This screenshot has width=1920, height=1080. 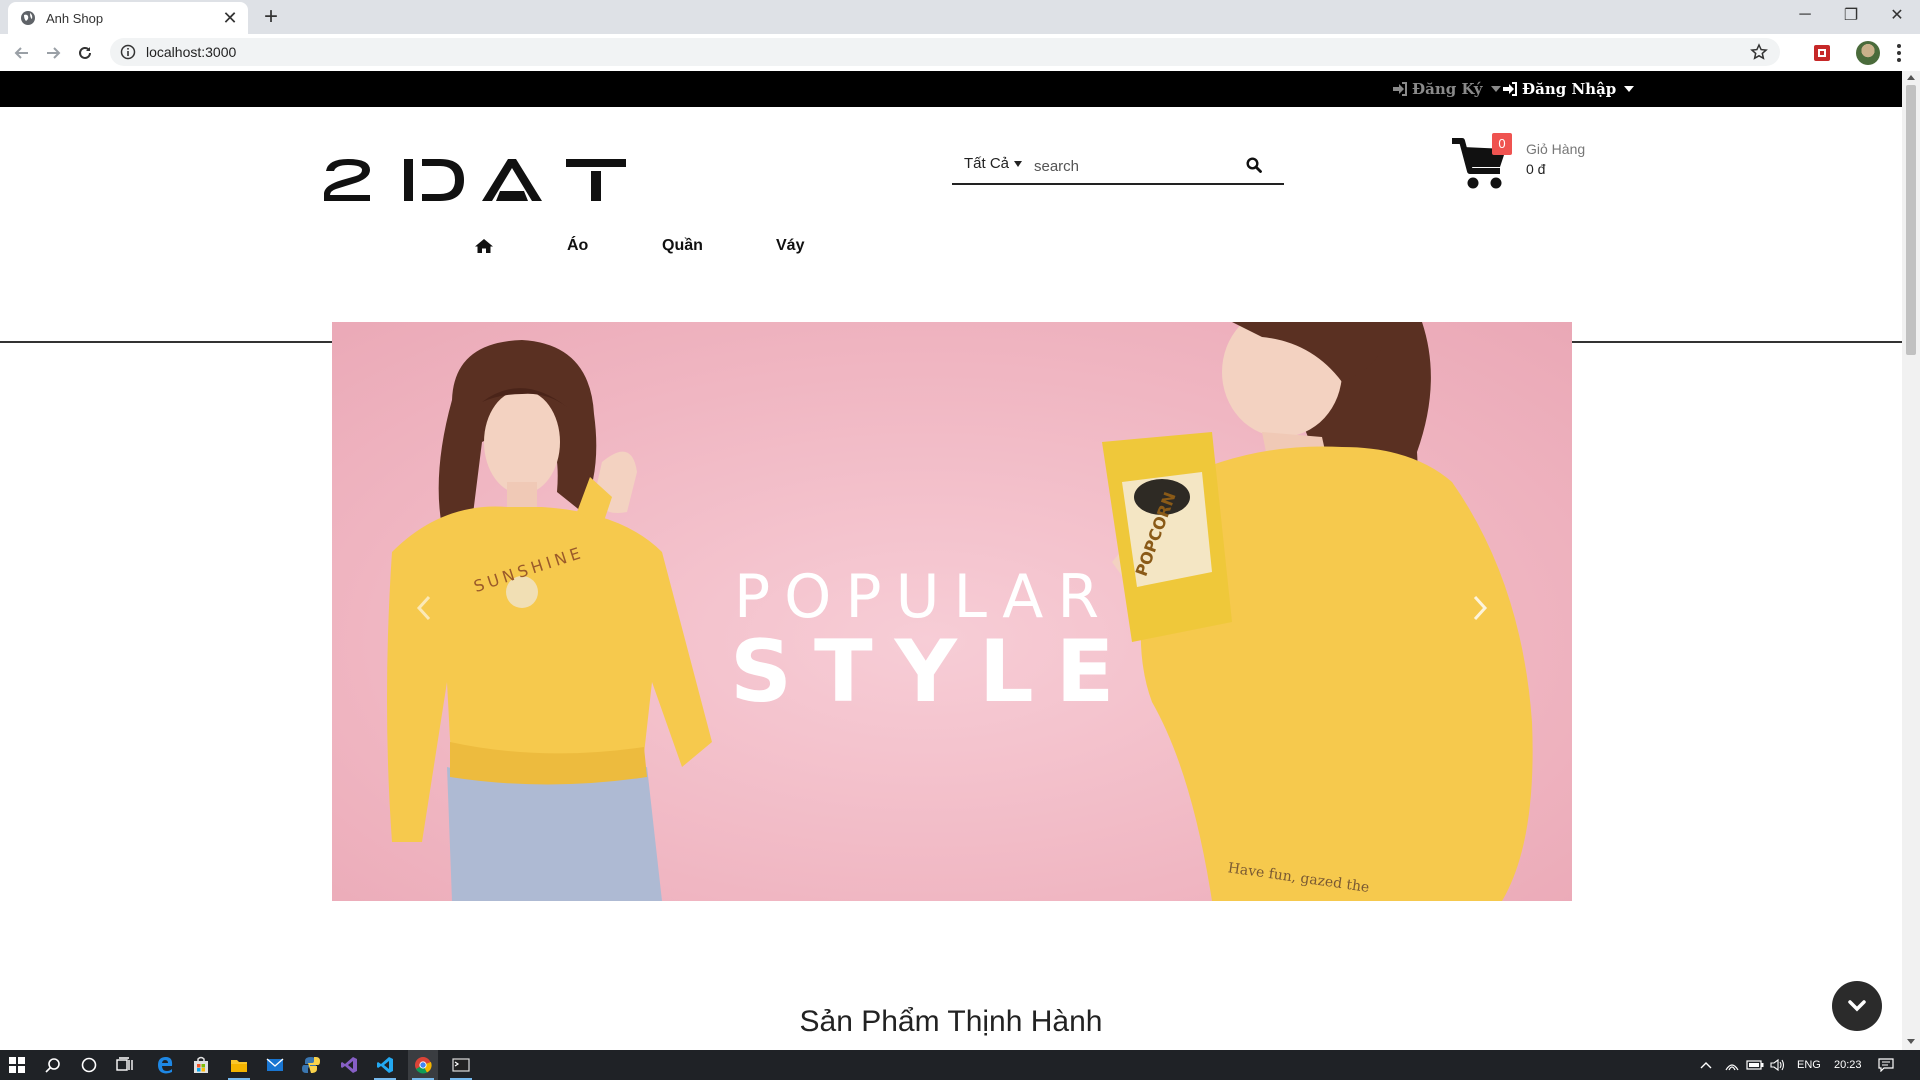 What do you see at coordinates (945, 52) in the screenshot?
I see `address-bar: localhost:3000` at bounding box center [945, 52].